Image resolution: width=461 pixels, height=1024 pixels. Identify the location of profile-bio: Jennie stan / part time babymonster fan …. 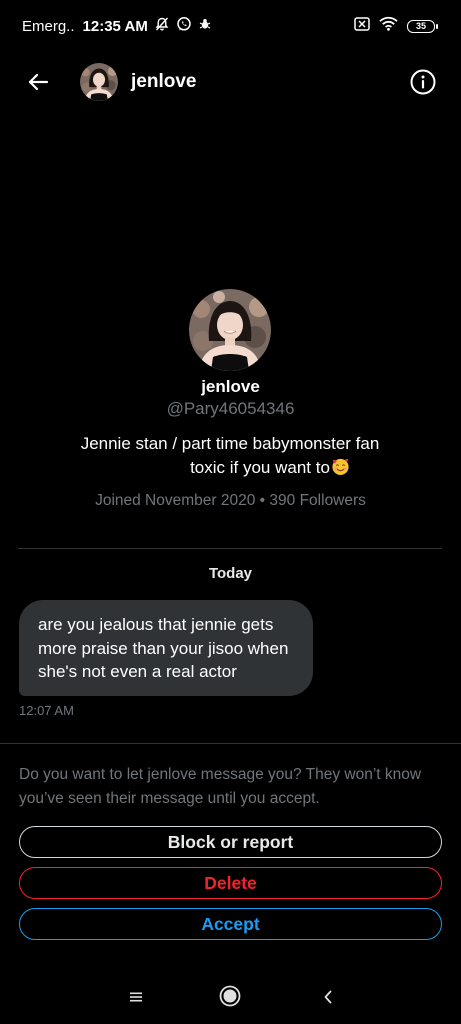
(230, 456).